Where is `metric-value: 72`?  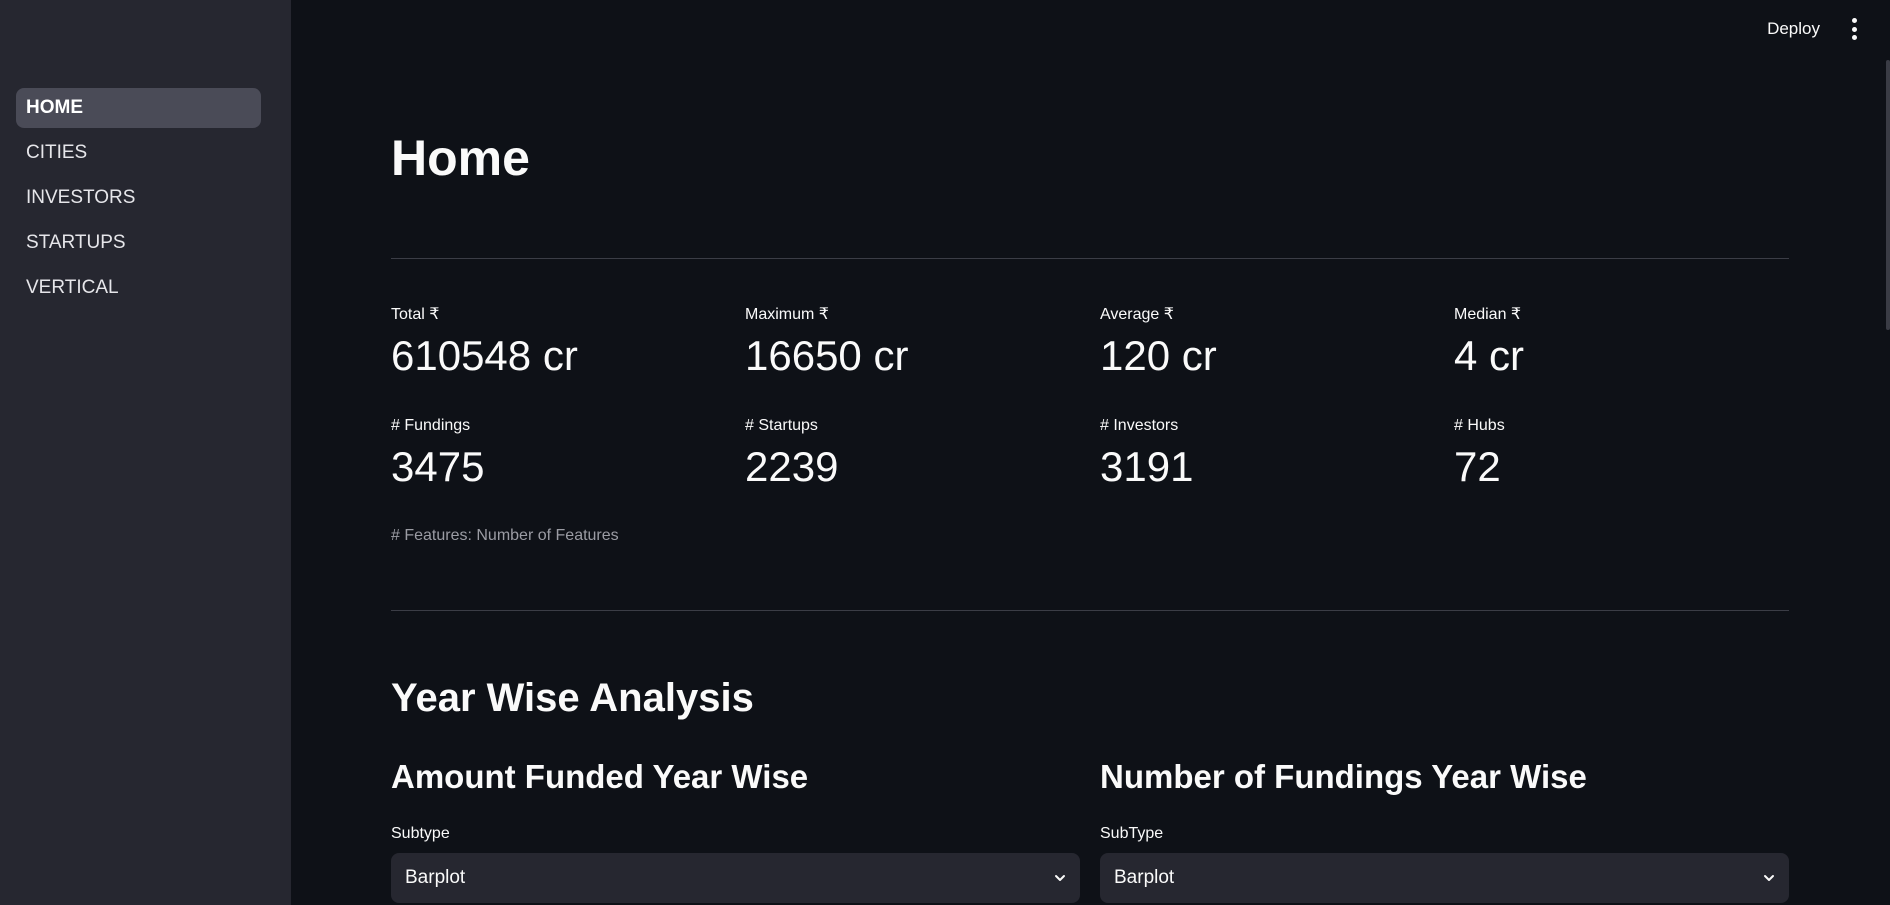
metric-value: 72 is located at coordinates (1477, 466).